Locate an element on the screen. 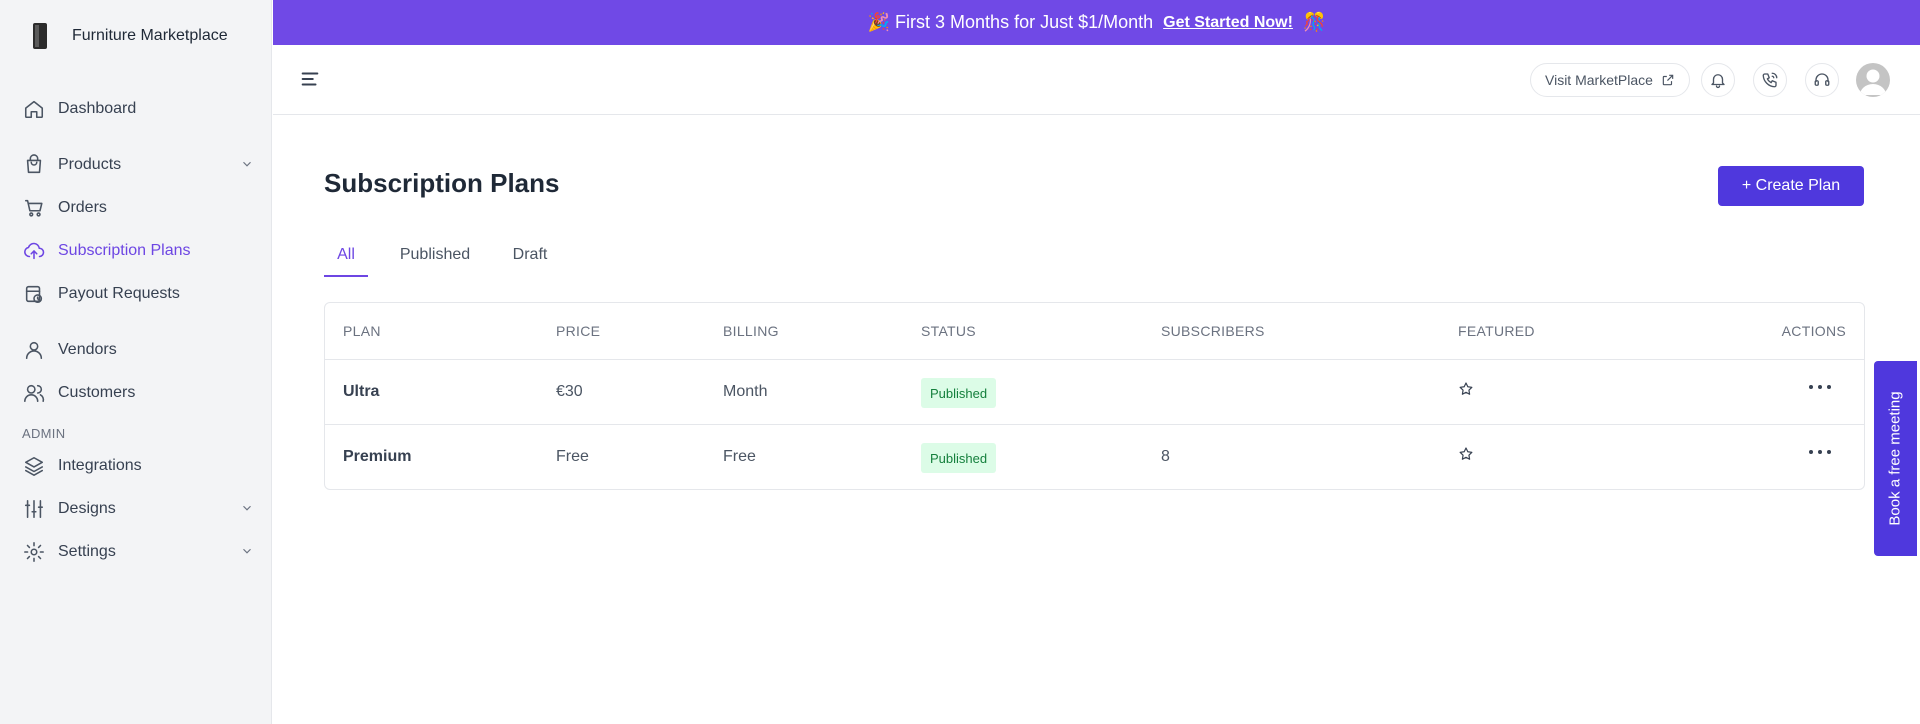 The height and width of the screenshot is (724, 1920). column-header-featured: FEATURED is located at coordinates (1496, 331).